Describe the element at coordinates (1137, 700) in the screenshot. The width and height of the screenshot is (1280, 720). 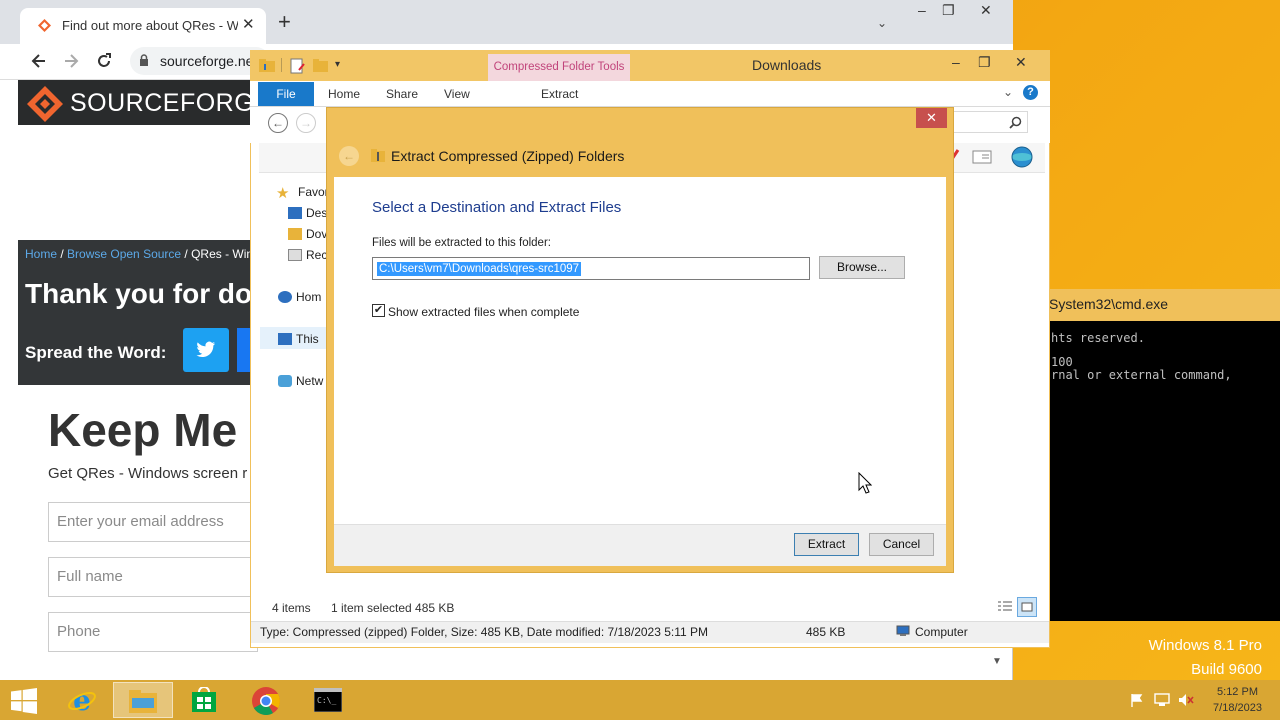
I see `action-center-flag-icon` at that location.